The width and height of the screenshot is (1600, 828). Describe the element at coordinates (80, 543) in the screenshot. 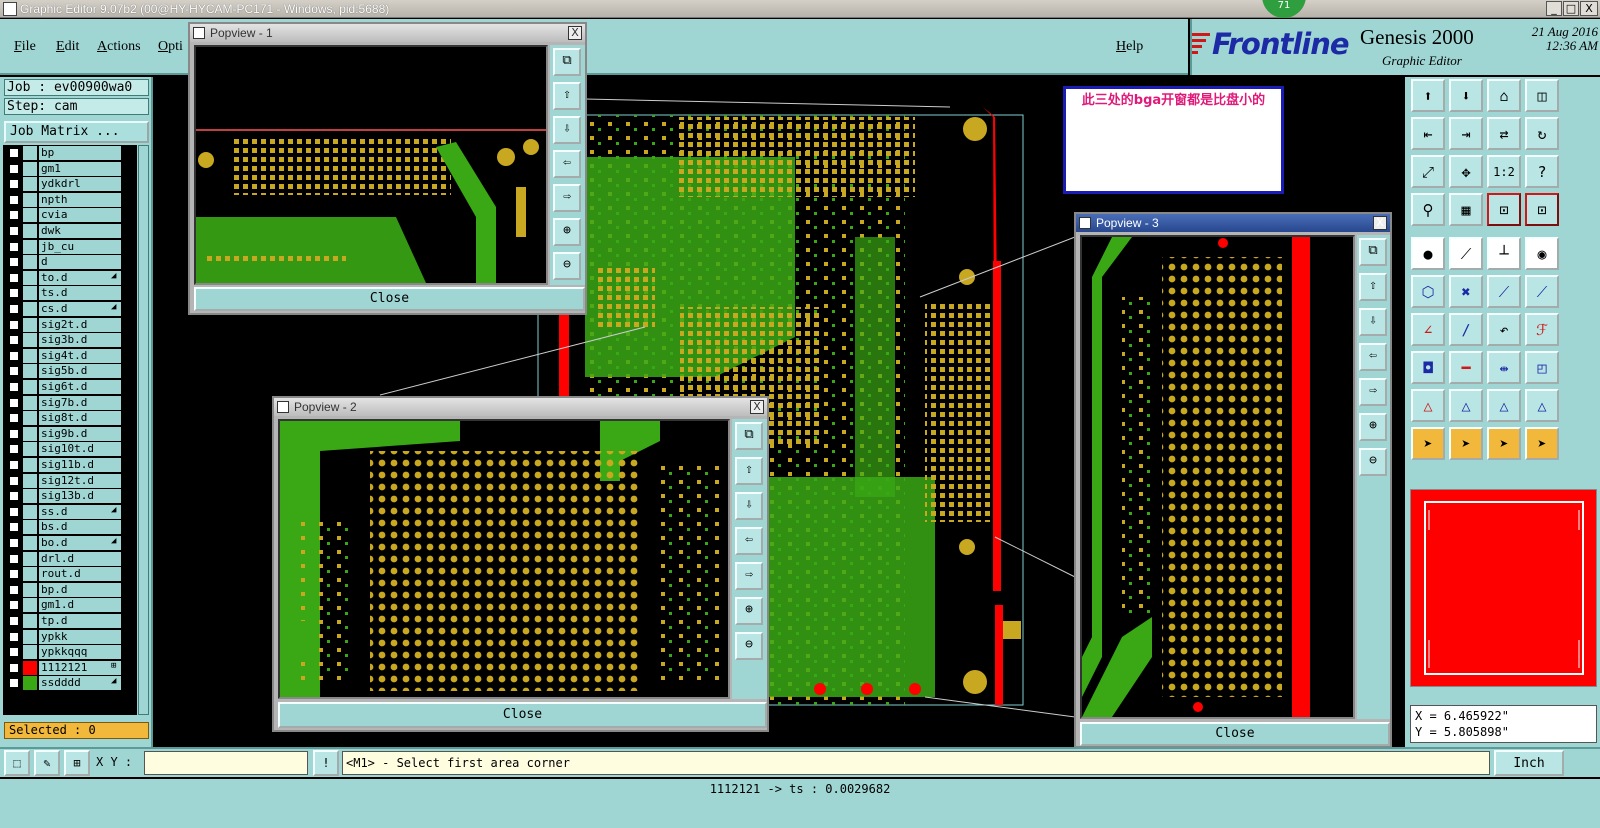

I see `layer-name: bo.d` at that location.